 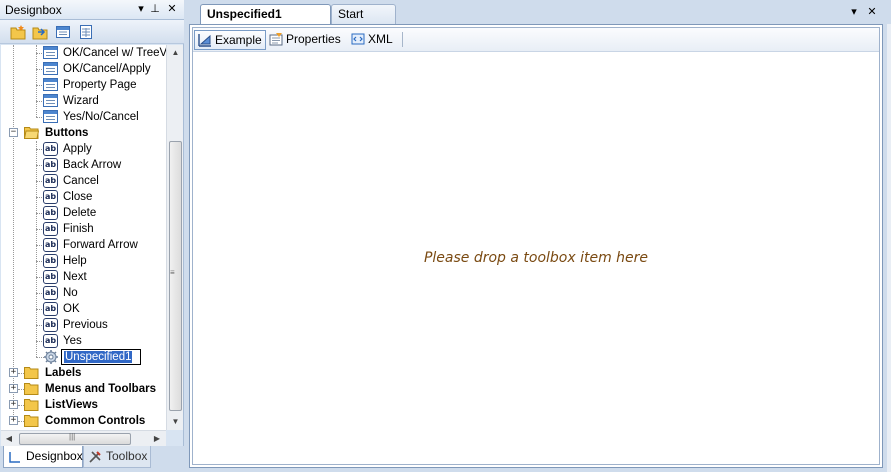 I want to click on tree-item-label: Wizard, so click(x=81, y=101).